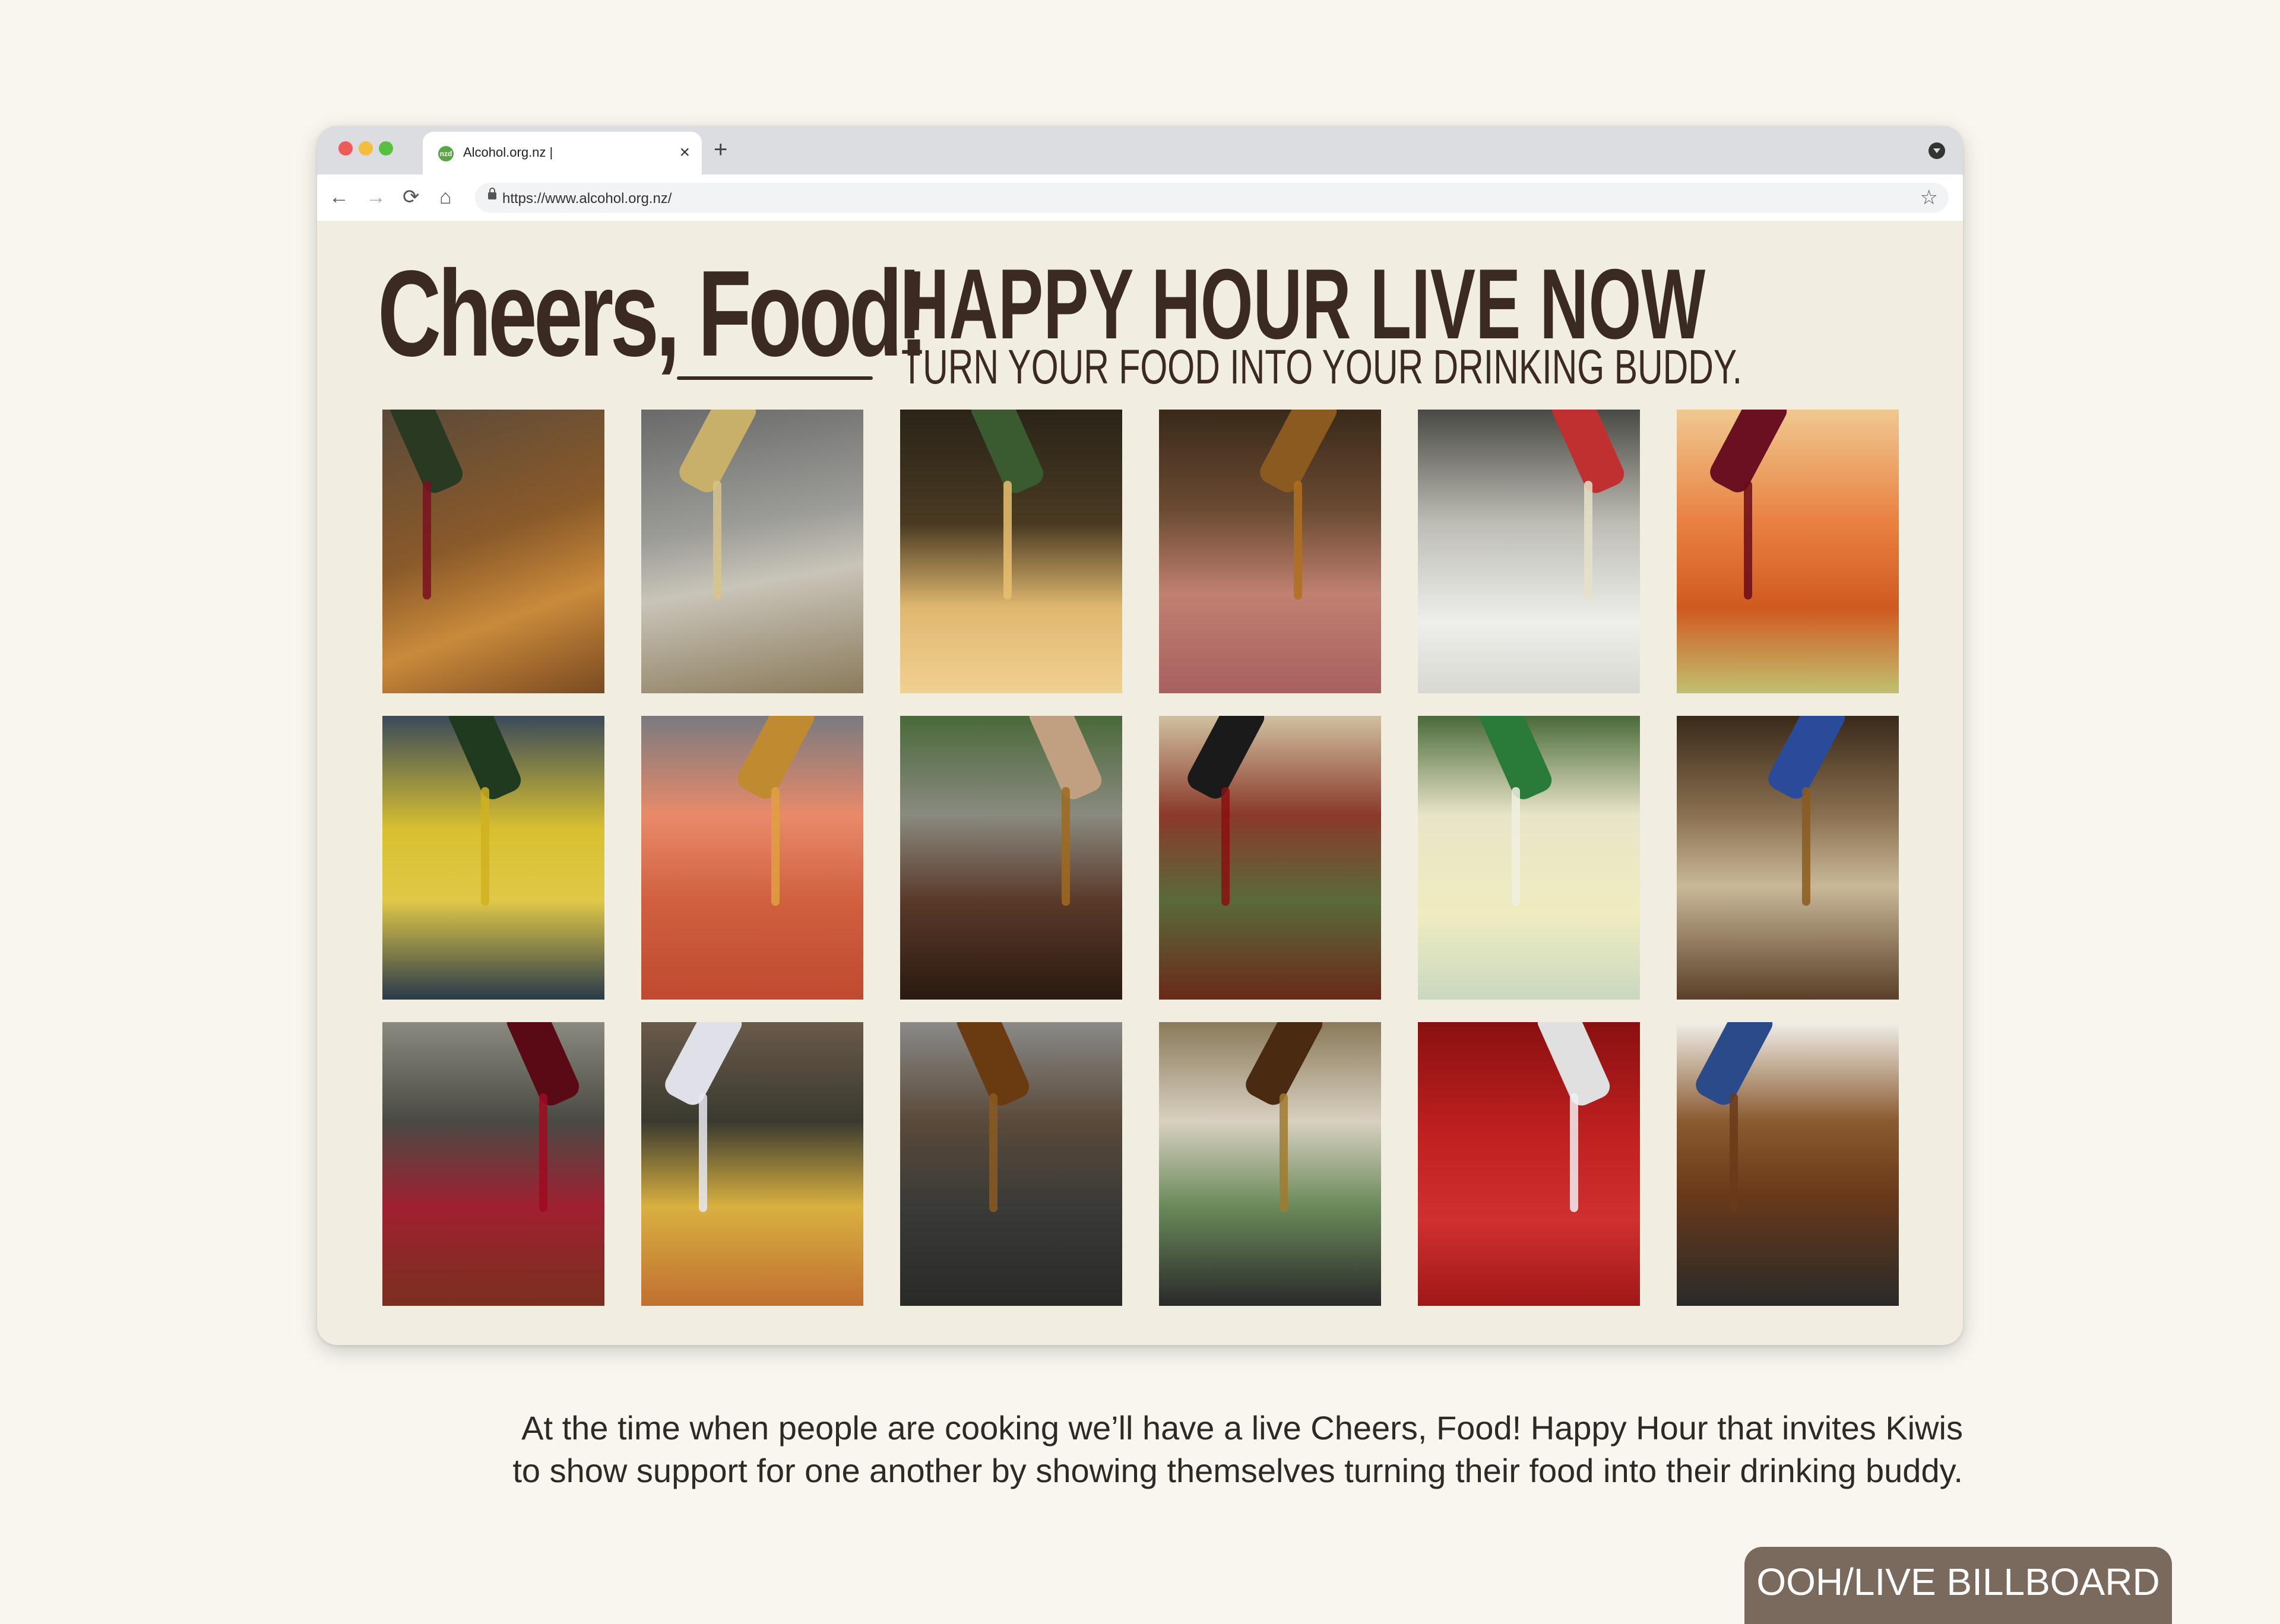 The height and width of the screenshot is (1624, 2280). Describe the element at coordinates (1788, 551) in the screenshot. I see `photo-wine-into-vegetables` at that location.